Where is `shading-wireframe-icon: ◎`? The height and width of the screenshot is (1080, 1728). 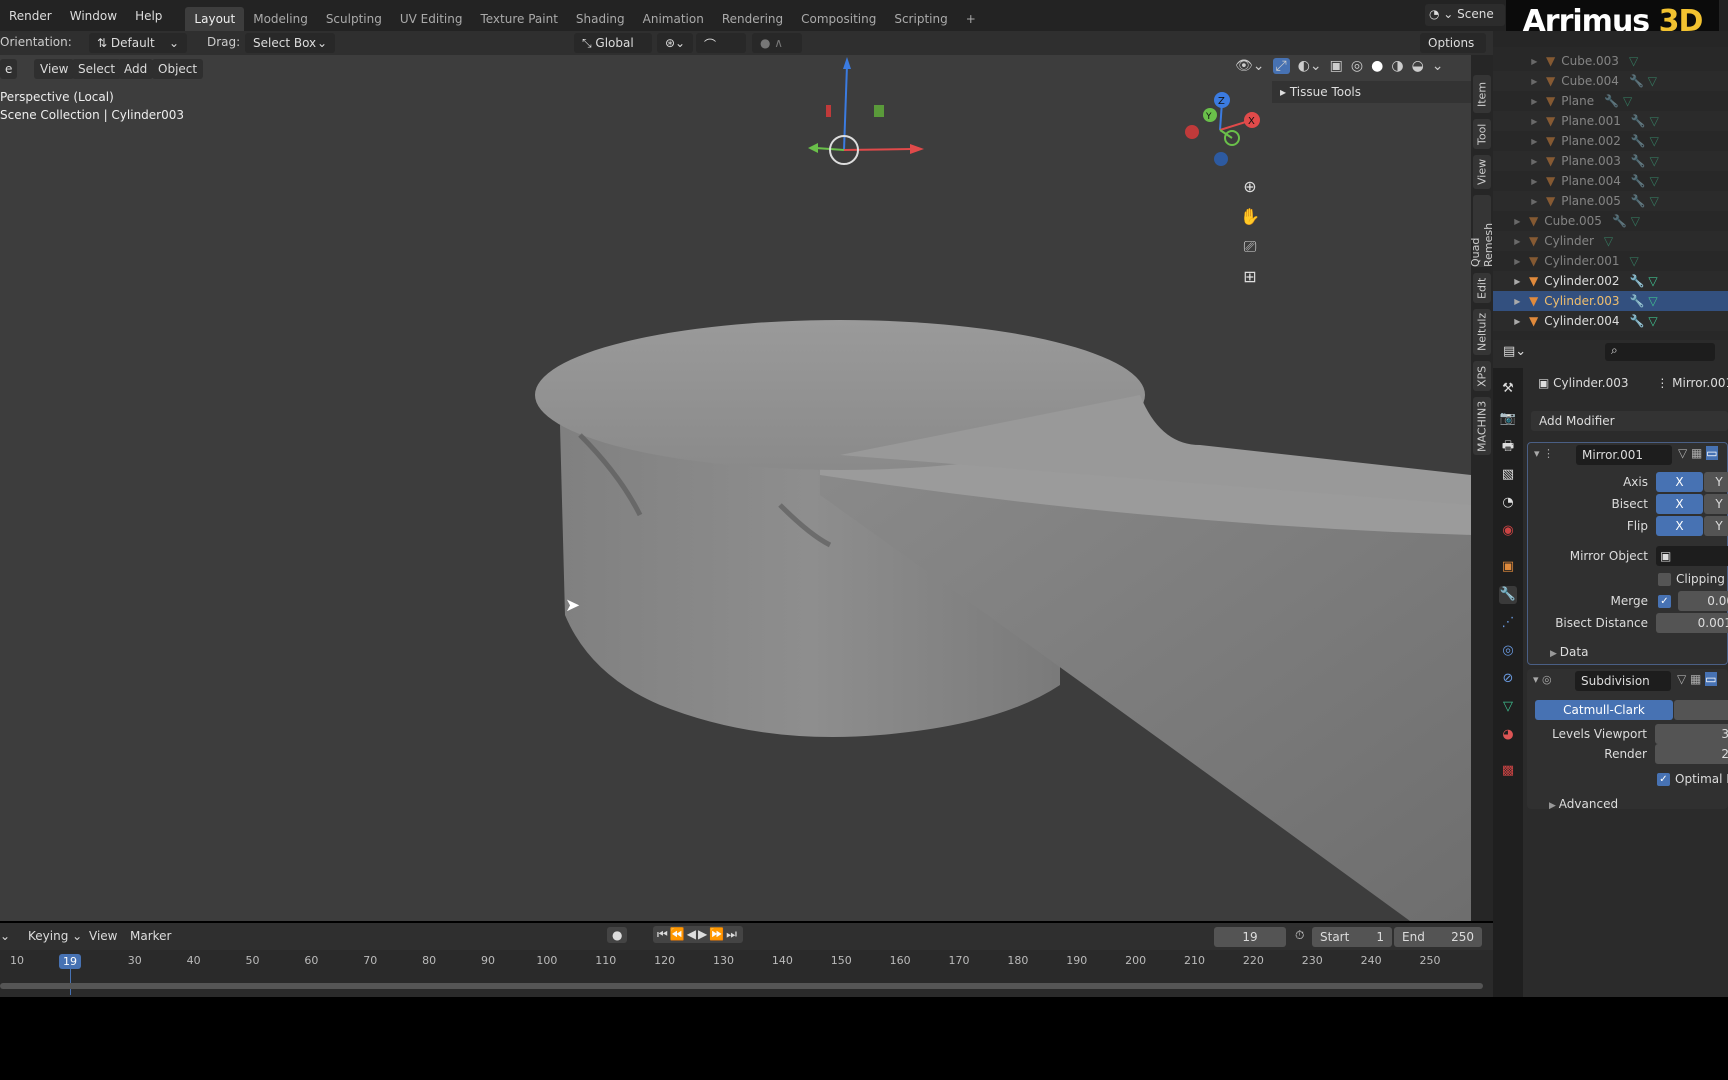
shading-wireframe-icon: ◎ is located at coordinates (1357, 66).